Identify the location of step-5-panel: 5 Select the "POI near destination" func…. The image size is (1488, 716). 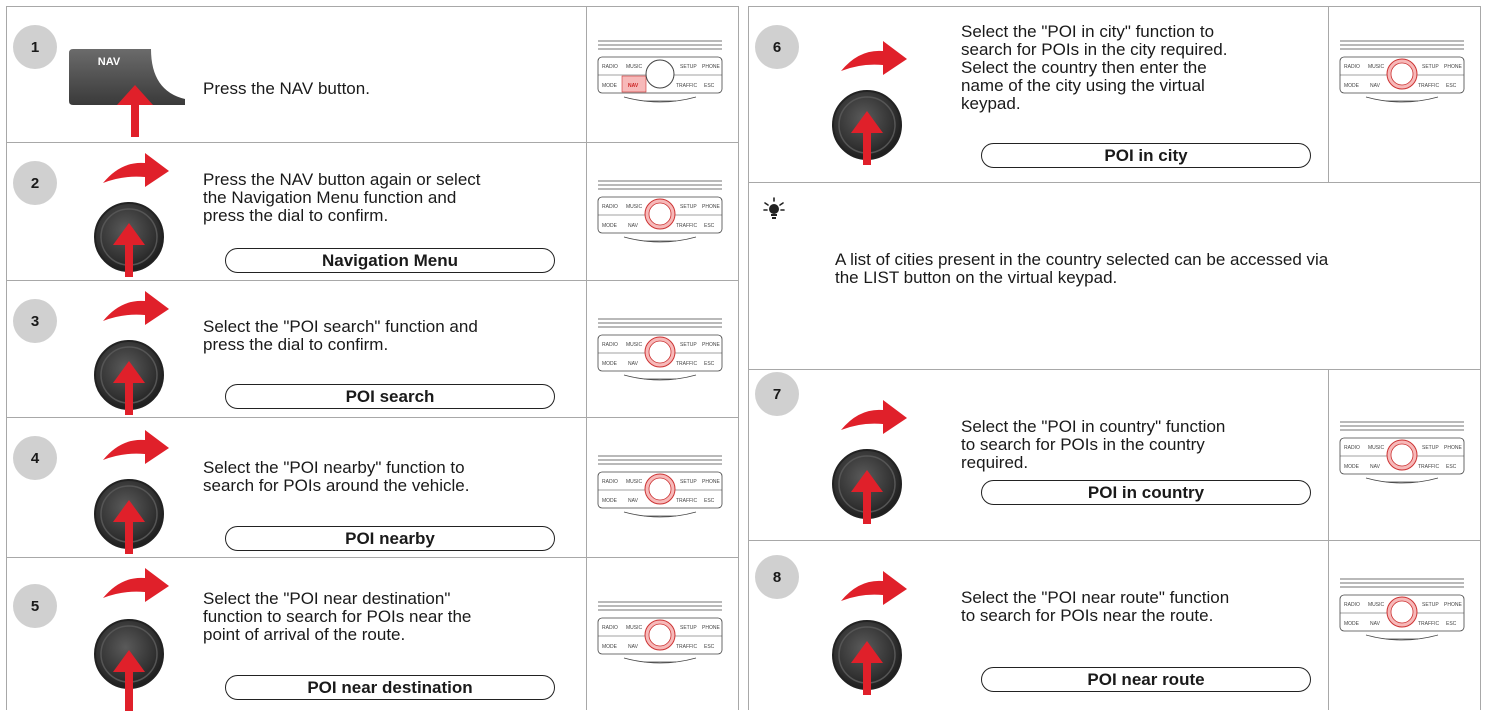
(372, 634).